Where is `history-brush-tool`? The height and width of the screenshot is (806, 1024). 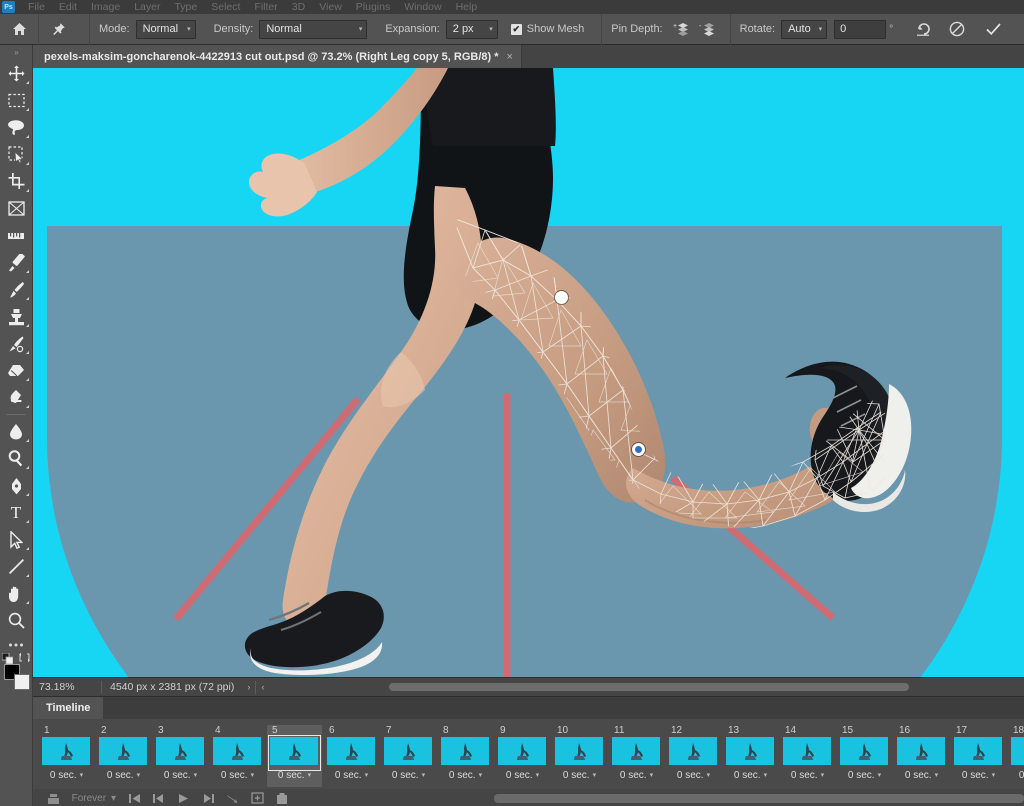
history-brush-tool is located at coordinates (16, 343).